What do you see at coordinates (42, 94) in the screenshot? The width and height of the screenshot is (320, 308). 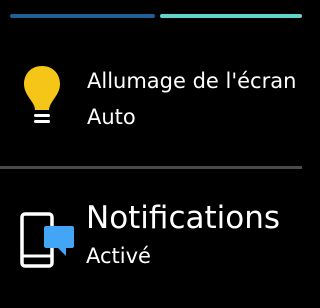 I see `lightbulb-icon` at bounding box center [42, 94].